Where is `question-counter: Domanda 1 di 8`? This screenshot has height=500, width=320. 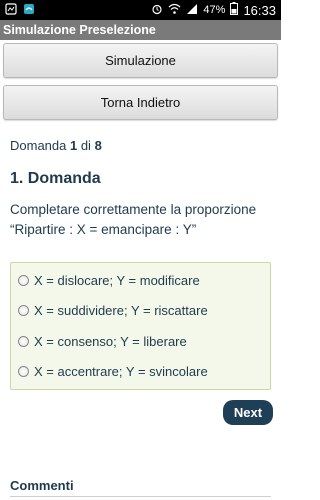
question-counter: Domanda 1 di 8 is located at coordinates (56, 145).